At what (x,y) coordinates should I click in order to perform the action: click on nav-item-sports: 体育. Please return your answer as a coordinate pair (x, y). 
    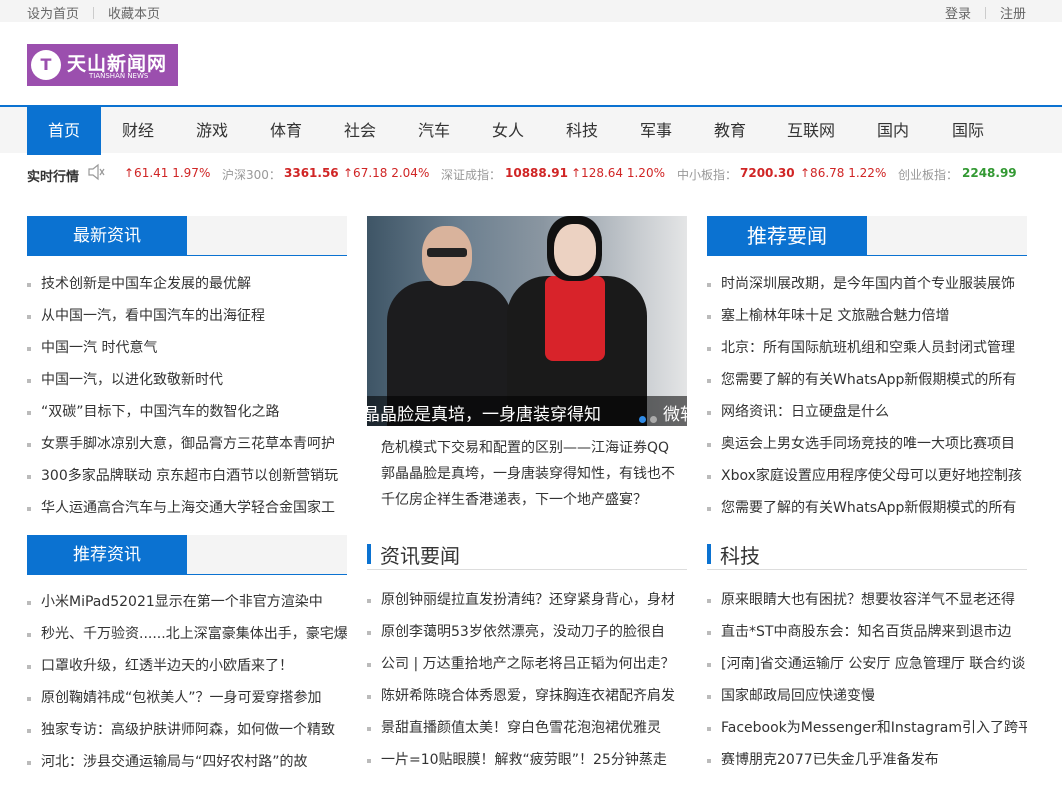
    Looking at the image, I should click on (286, 131).